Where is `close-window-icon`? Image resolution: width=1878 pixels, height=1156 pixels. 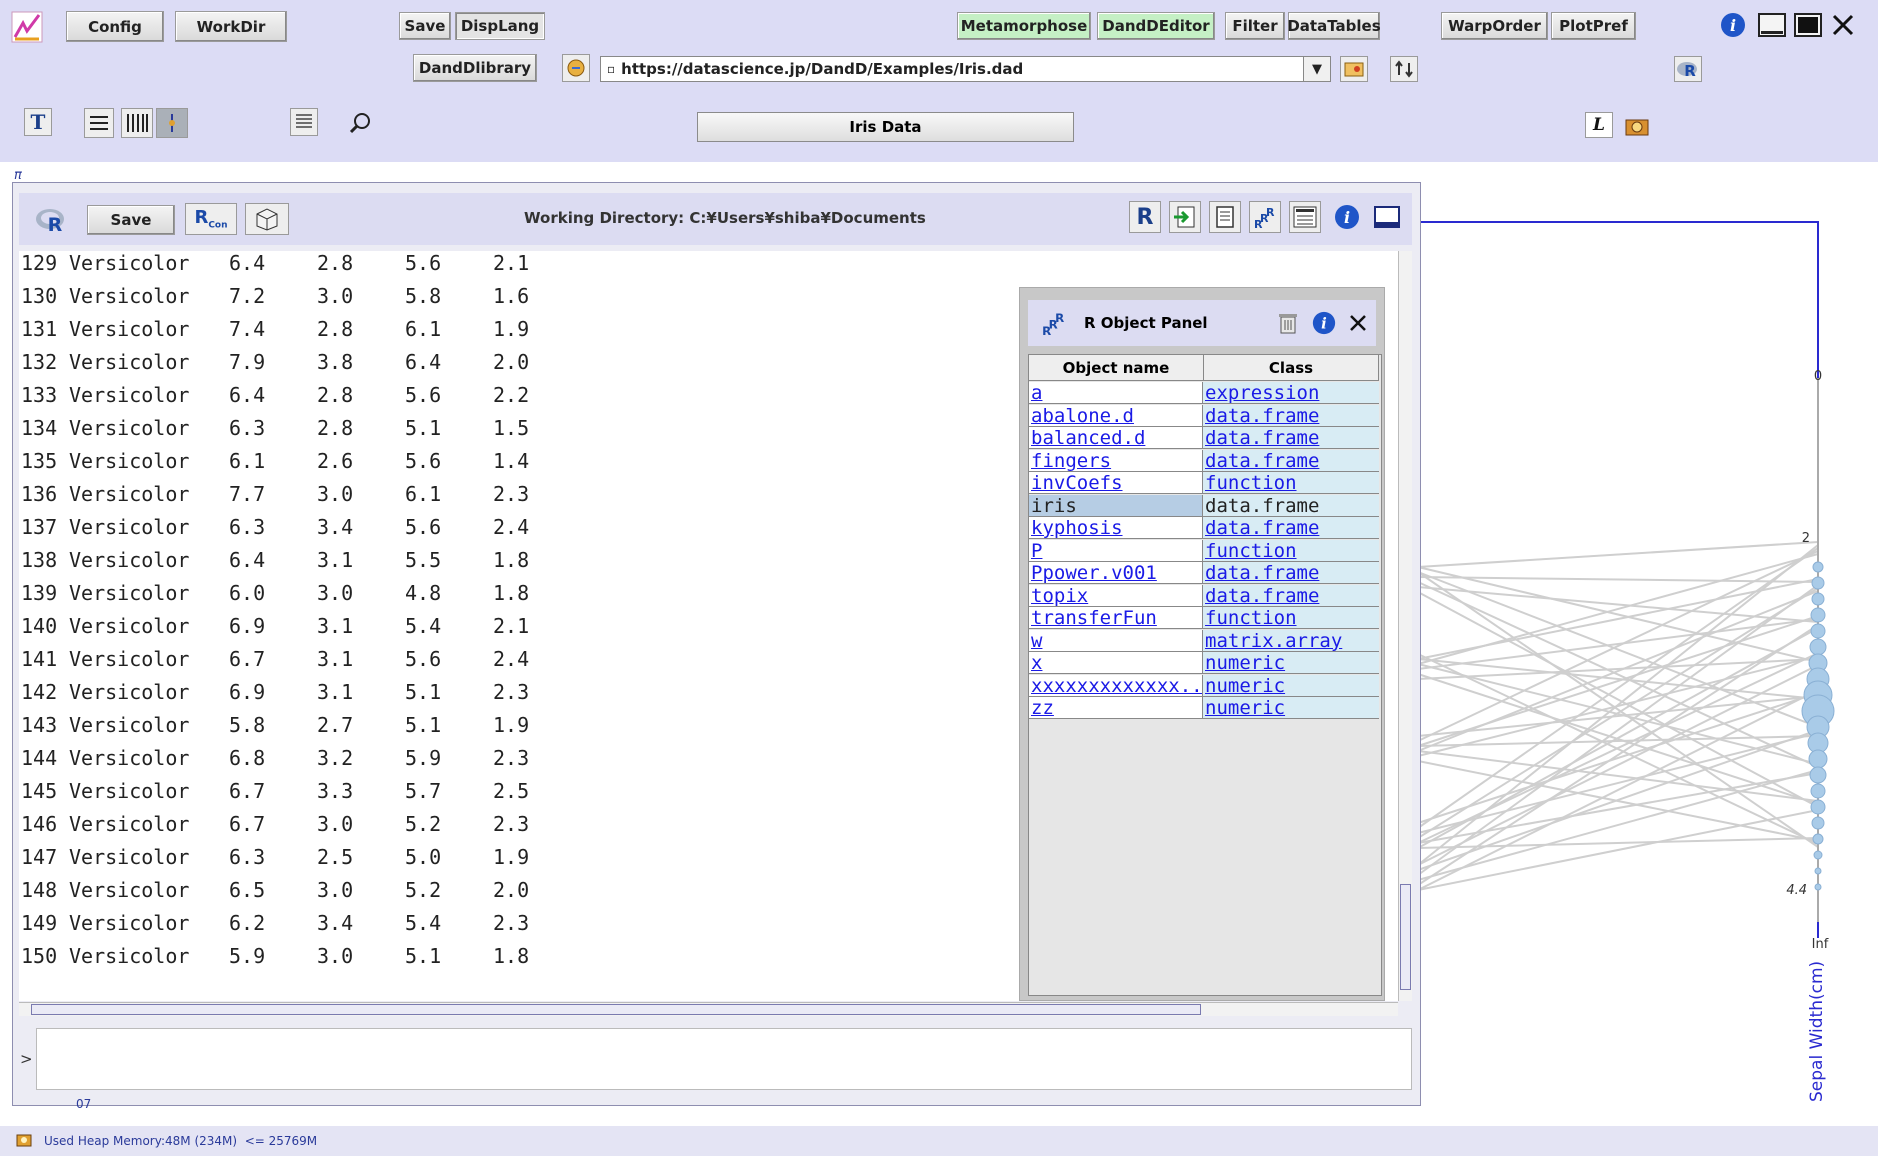
close-window-icon is located at coordinates (1843, 25).